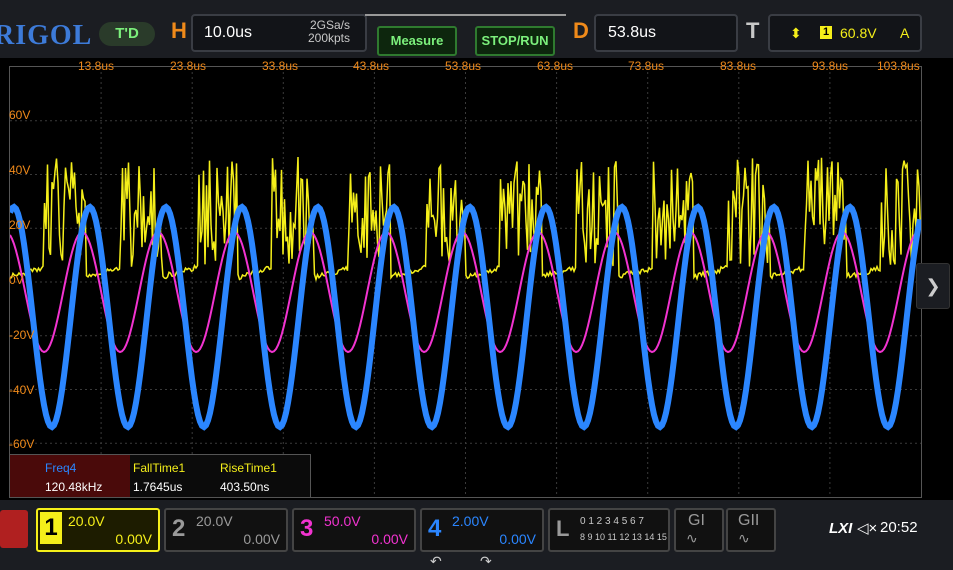  I want to click on digital-channels-box: L 0 1 2 3 4 5 6 7 8 9 10 11 12 13 14 15, so click(609, 530).